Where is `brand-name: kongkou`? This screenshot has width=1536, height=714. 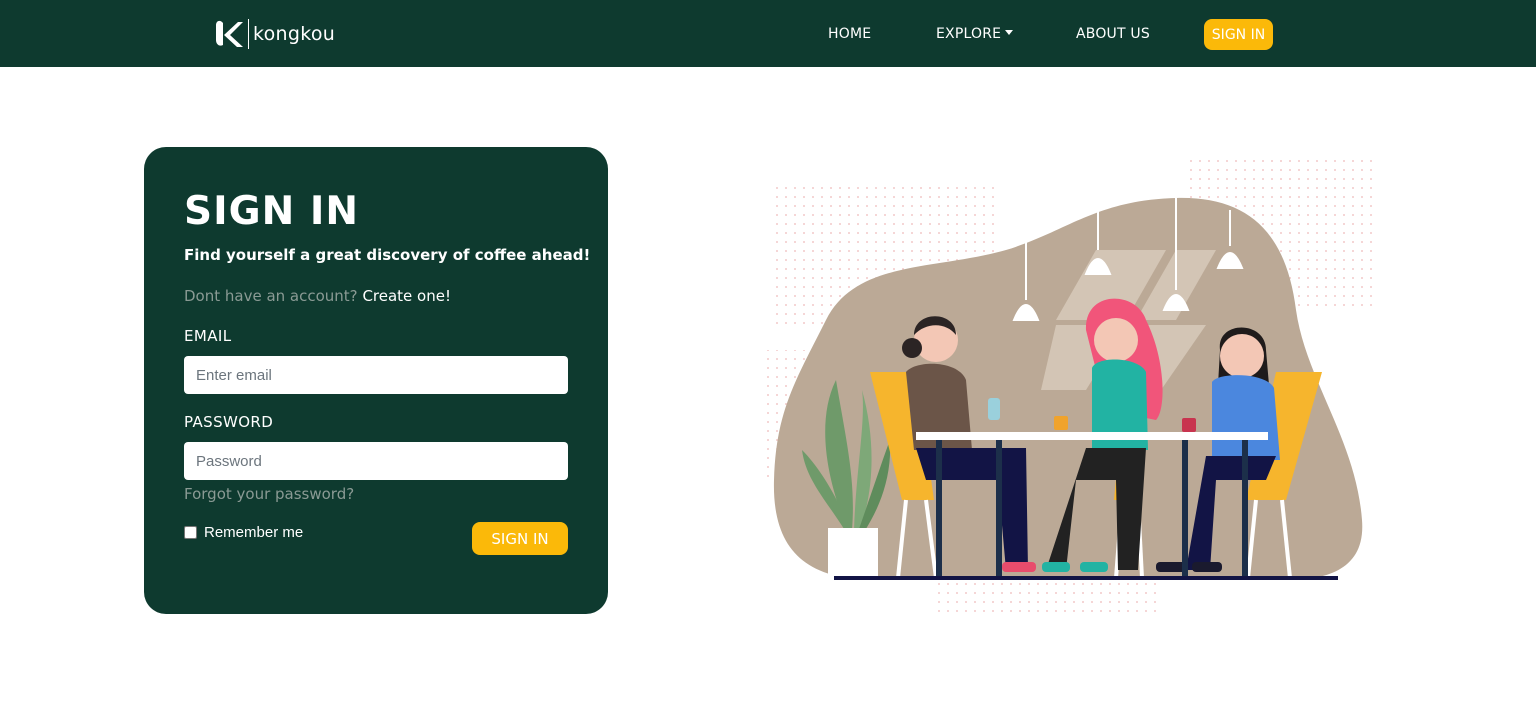
brand-name: kongkou is located at coordinates (294, 34).